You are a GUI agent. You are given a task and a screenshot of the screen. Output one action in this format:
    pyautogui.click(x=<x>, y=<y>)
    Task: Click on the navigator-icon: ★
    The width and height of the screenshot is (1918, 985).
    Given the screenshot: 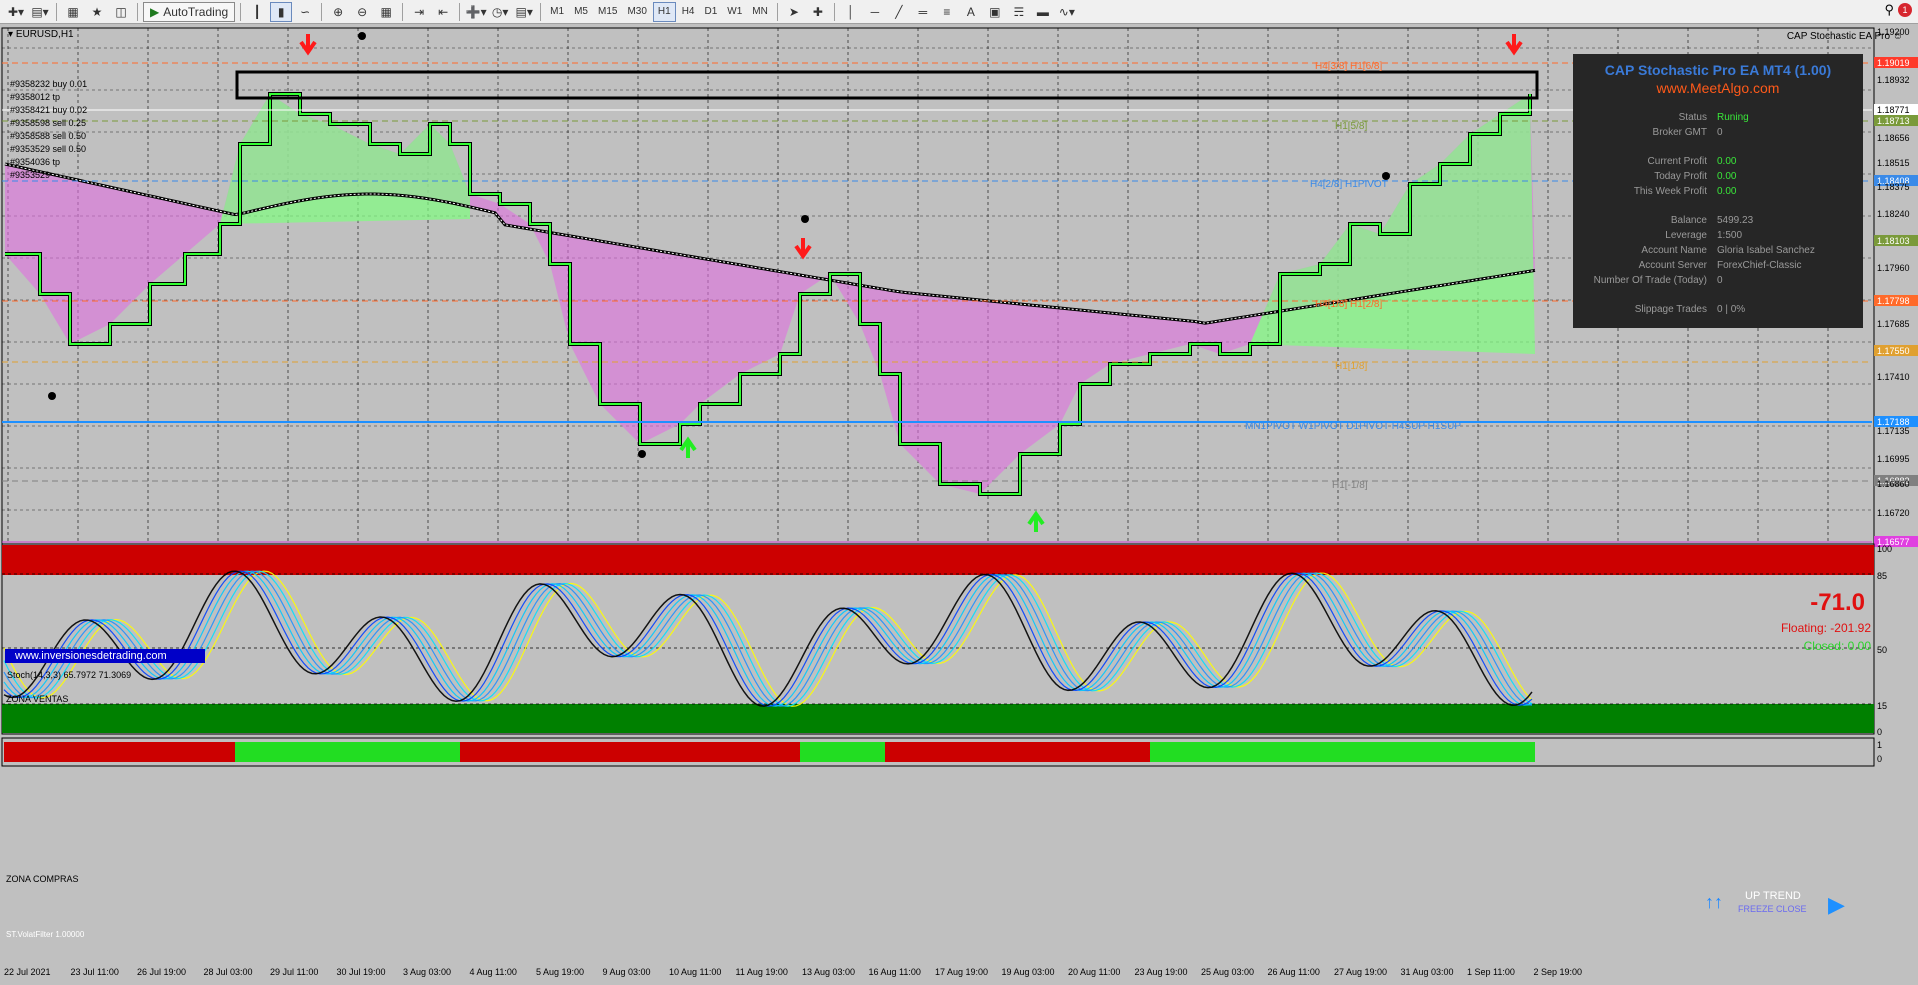 What is the action you would take?
    pyautogui.click(x=97, y=12)
    